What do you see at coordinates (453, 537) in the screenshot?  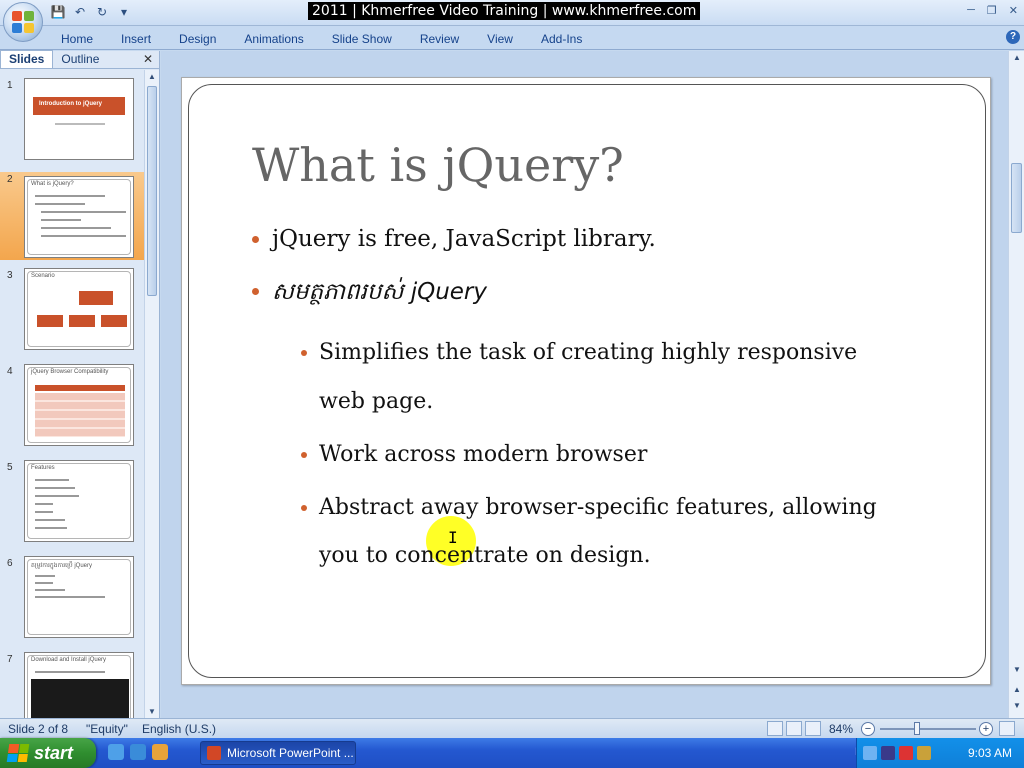 I see `text-cursor-icon: I` at bounding box center [453, 537].